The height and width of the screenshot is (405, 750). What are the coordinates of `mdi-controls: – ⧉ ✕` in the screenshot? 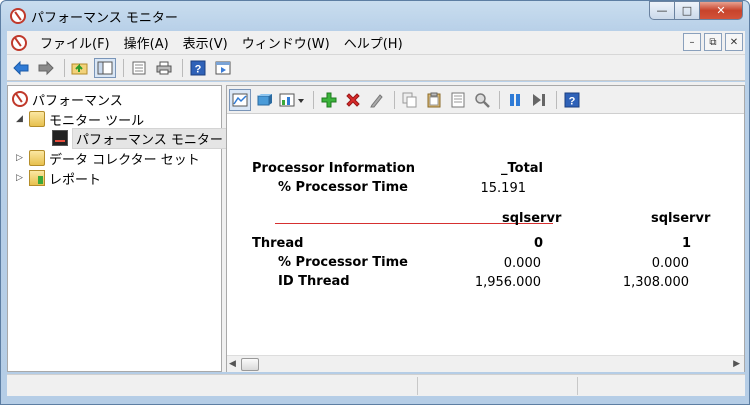 It's located at (711, 42).